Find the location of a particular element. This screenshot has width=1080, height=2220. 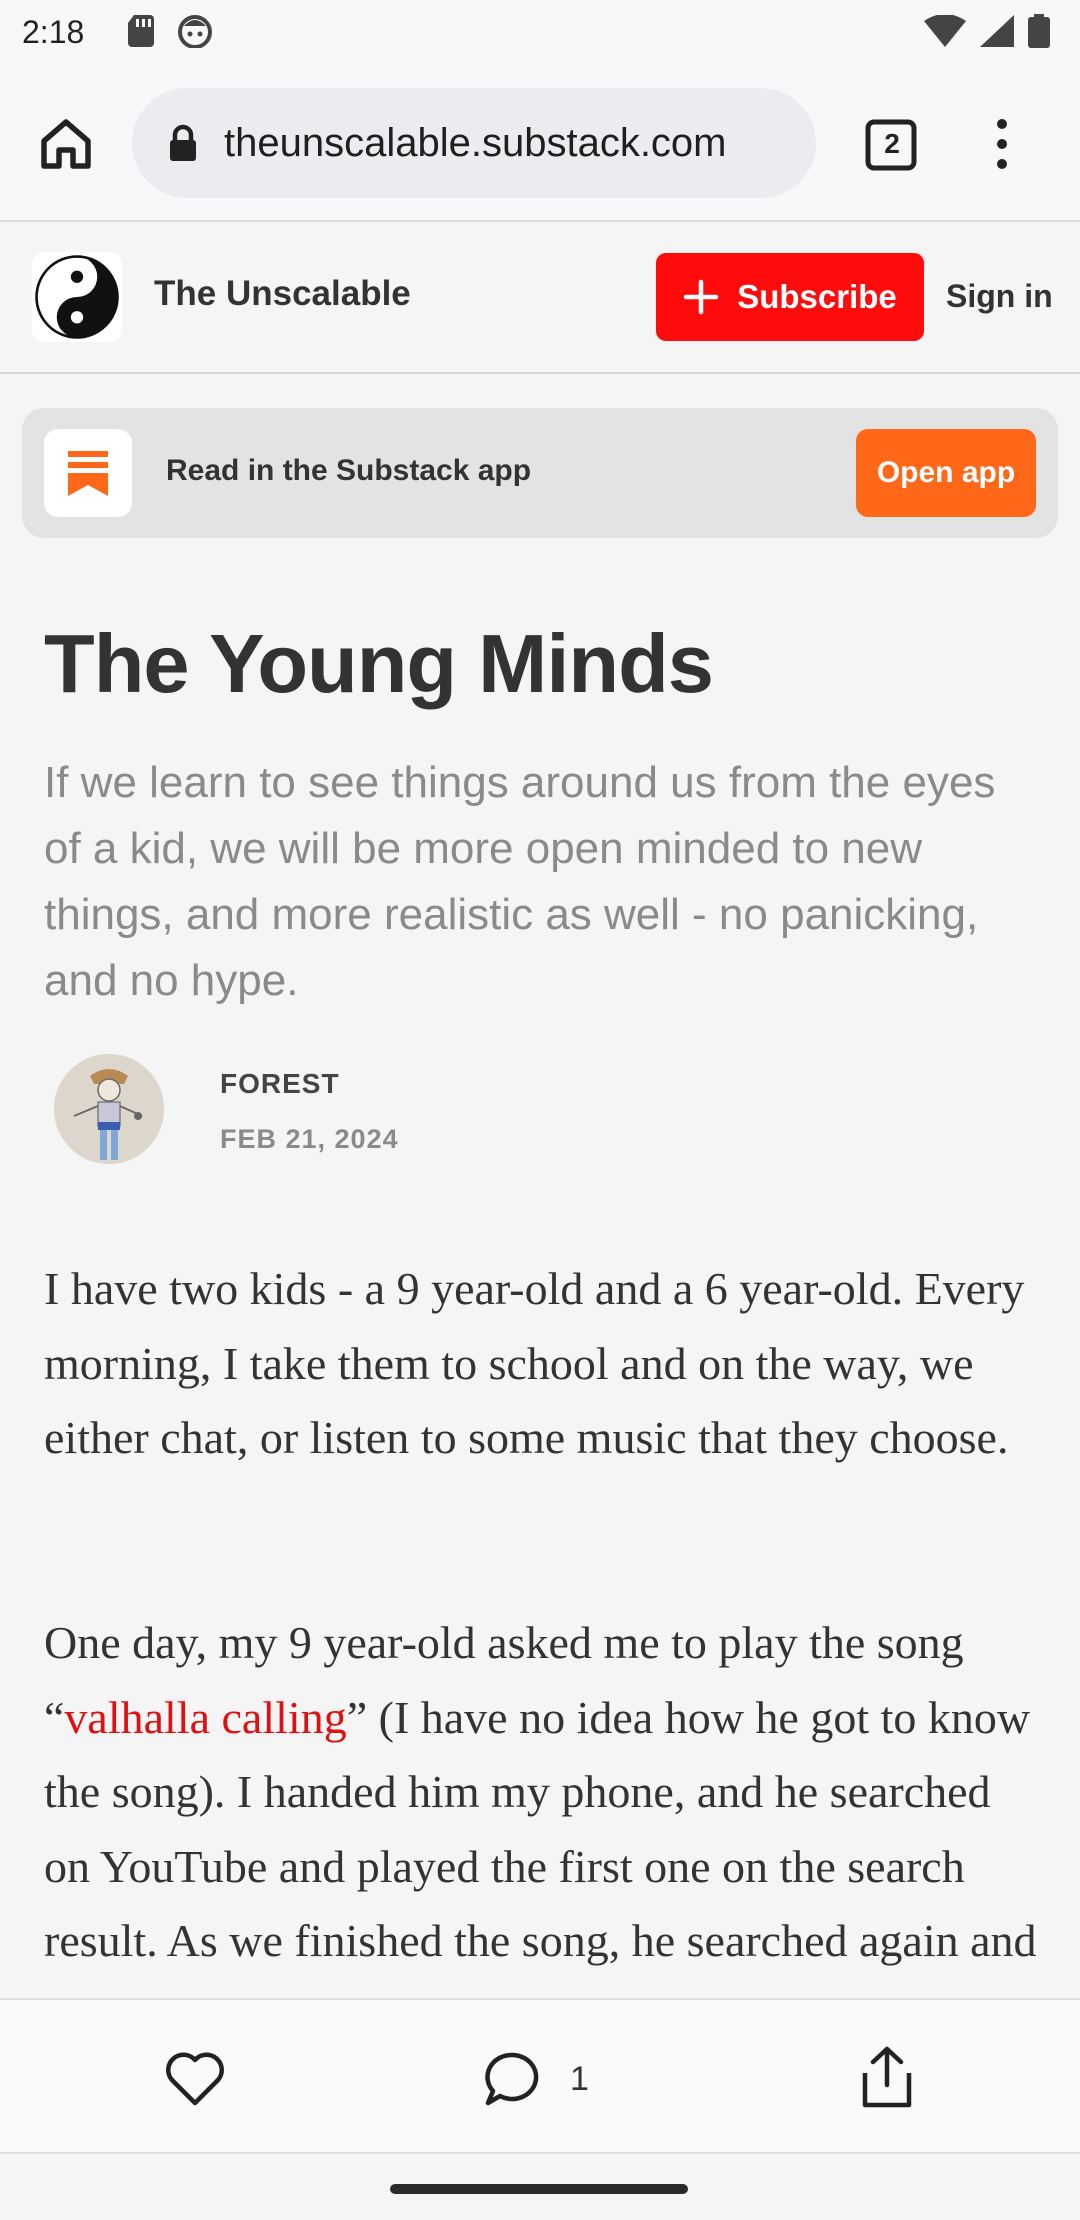

open-app-button: Open app is located at coordinates (946, 473).